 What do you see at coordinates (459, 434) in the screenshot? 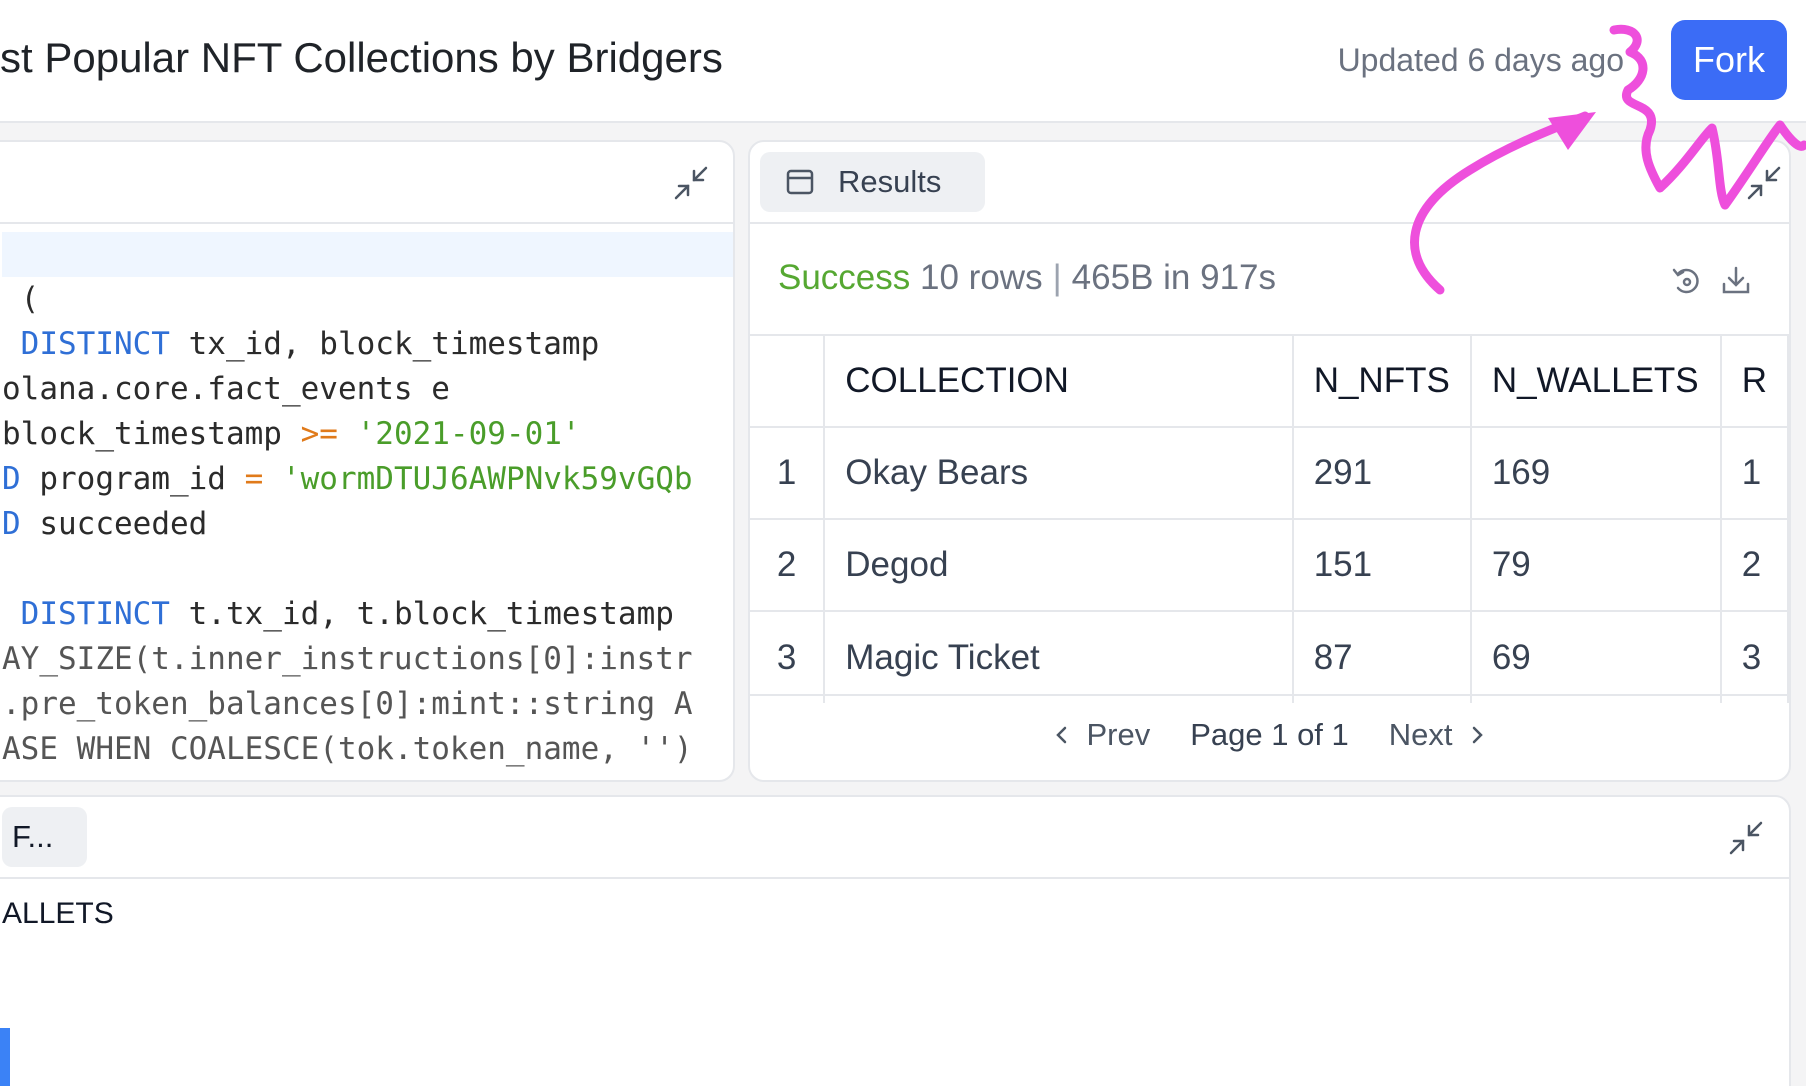
I see `code-token: '2021-09-01'` at bounding box center [459, 434].